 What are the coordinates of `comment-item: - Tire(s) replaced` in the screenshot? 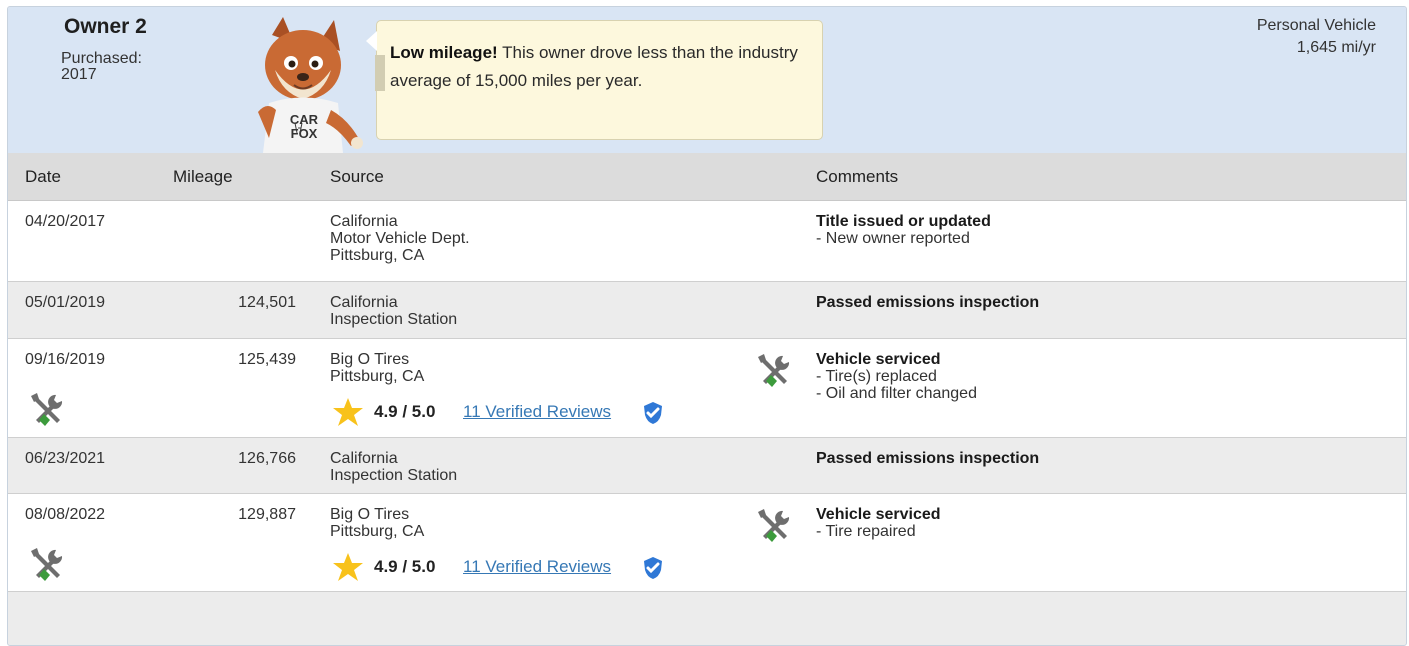 It's located at (876, 376).